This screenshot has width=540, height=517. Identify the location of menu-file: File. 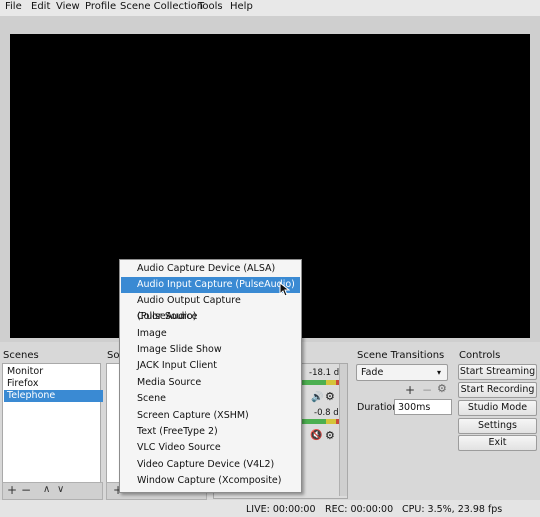
(13, 6).